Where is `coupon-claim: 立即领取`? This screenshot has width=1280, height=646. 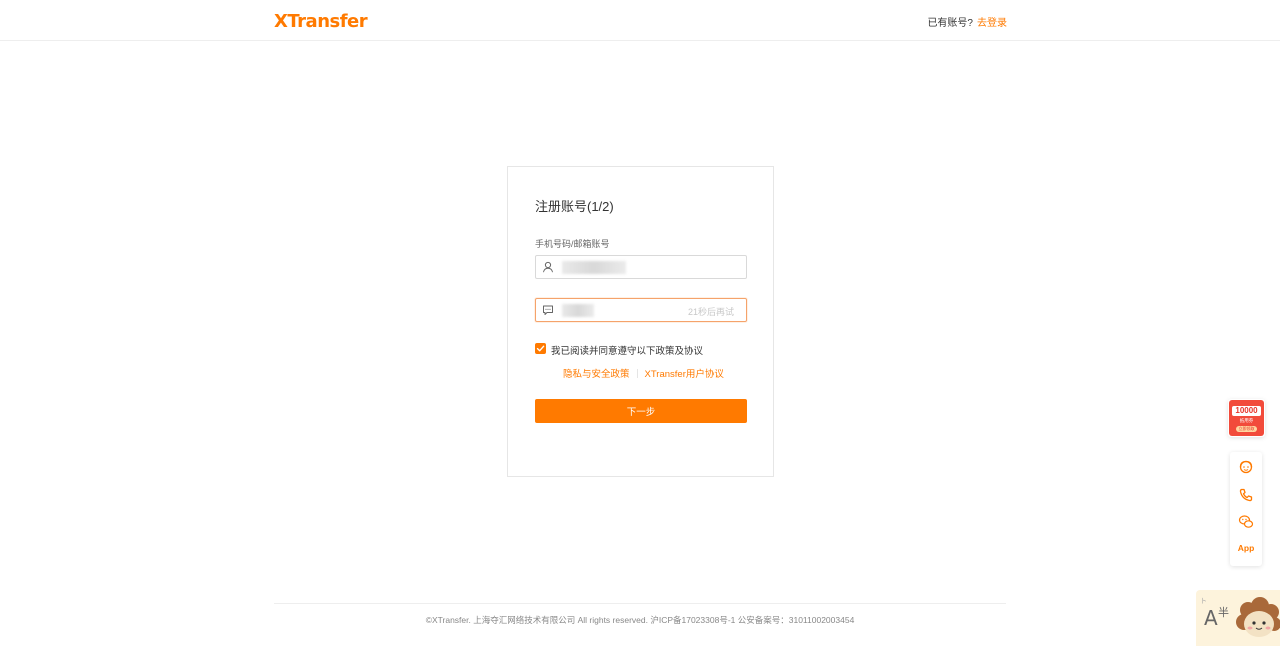
coupon-claim: 立即领取 is located at coordinates (1246, 429).